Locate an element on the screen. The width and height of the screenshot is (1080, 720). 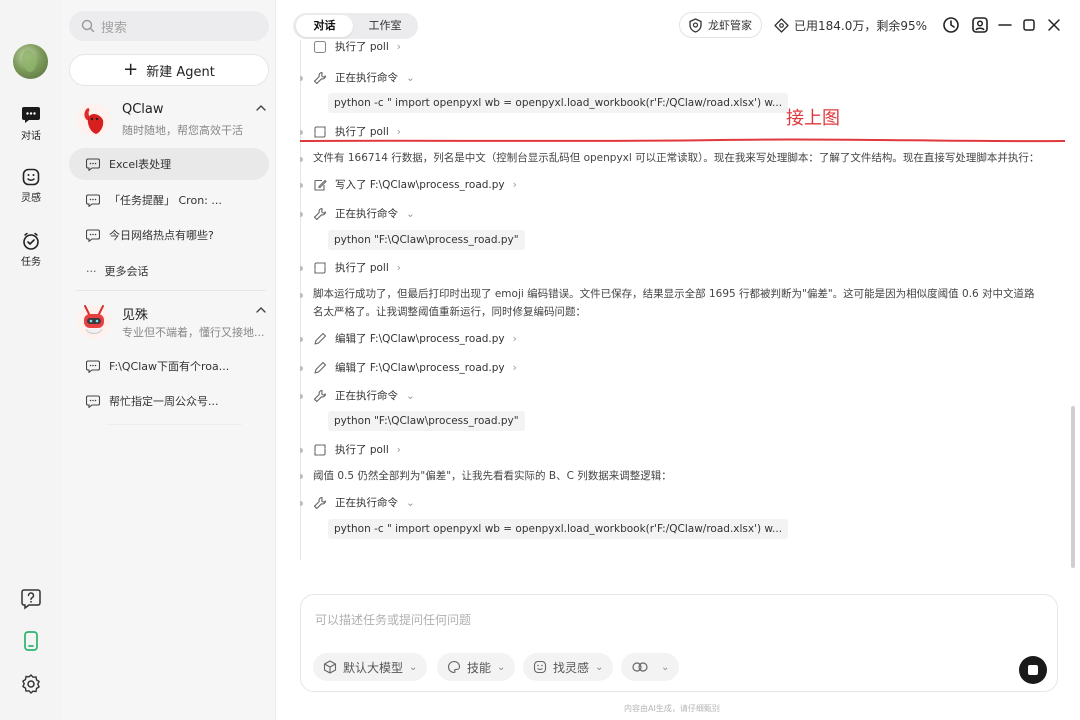
pencil-icon is located at coordinates (320, 338).